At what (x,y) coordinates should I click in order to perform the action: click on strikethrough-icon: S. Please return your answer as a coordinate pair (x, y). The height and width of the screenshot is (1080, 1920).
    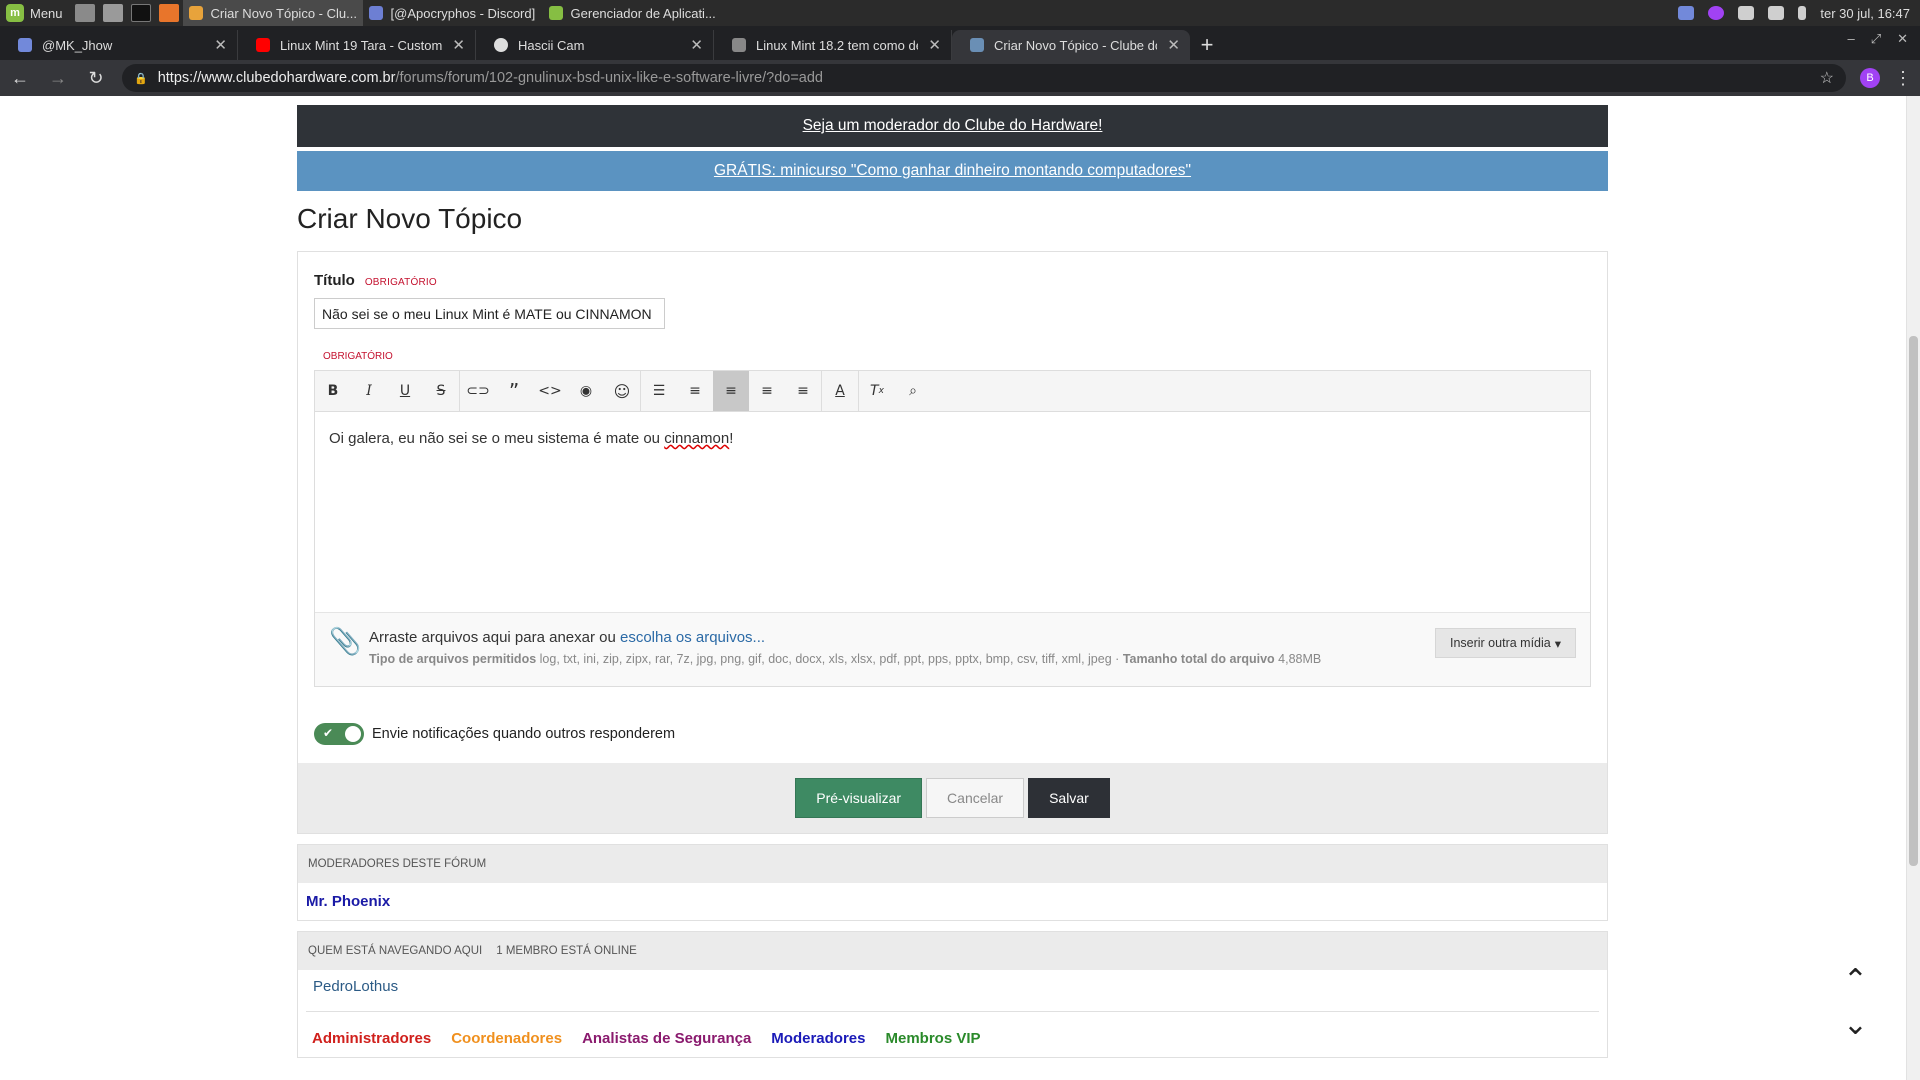
    Looking at the image, I should click on (441, 391).